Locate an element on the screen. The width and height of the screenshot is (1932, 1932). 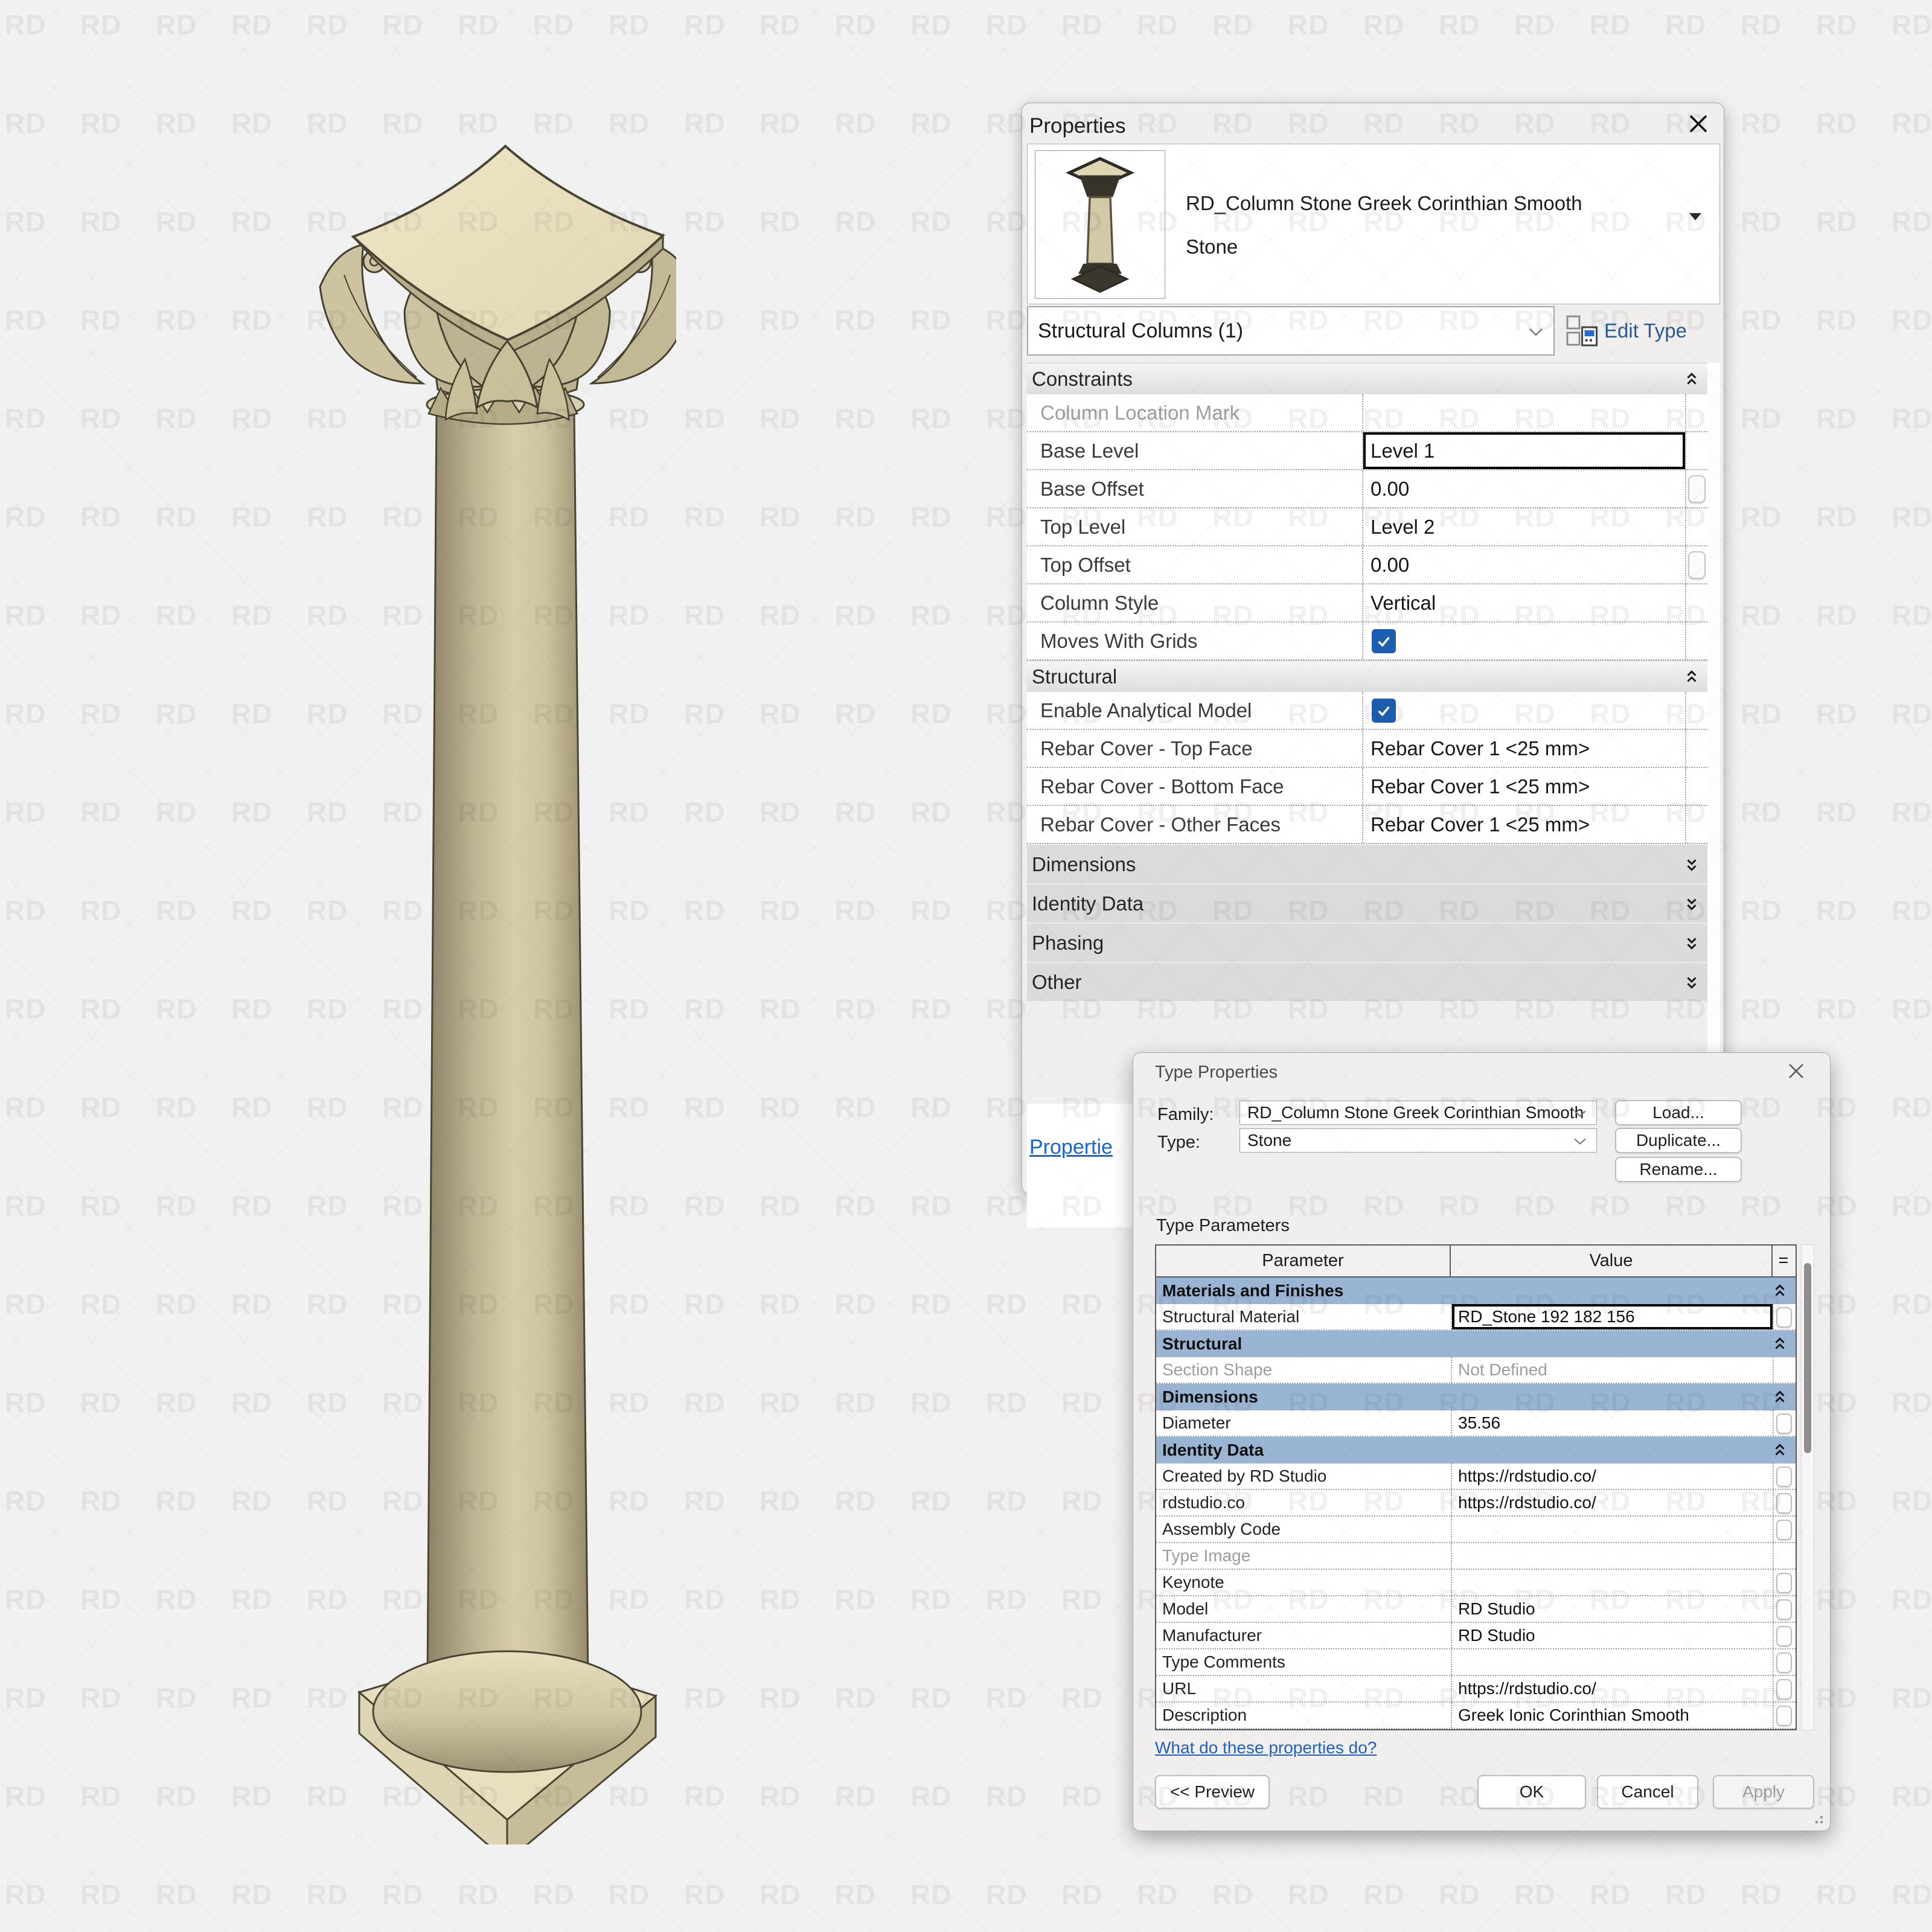
type-dropdown-icon is located at coordinates (1695, 217).